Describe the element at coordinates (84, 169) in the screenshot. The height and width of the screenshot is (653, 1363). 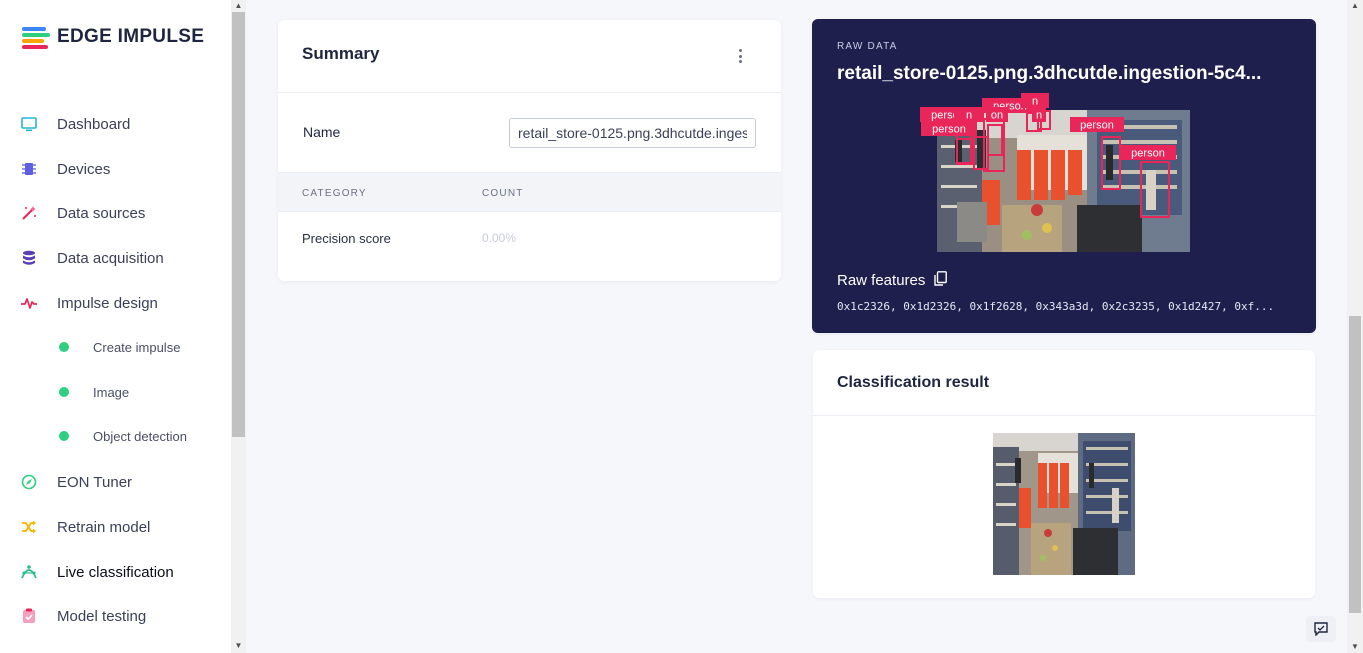
I see `sidebar-item-label: Devices` at that location.